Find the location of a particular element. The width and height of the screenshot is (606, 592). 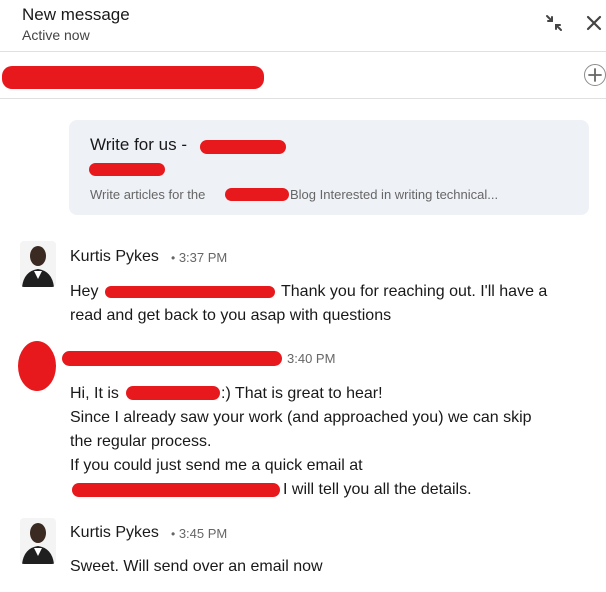

message-timestamp: • 3:45 PM is located at coordinates (199, 533).